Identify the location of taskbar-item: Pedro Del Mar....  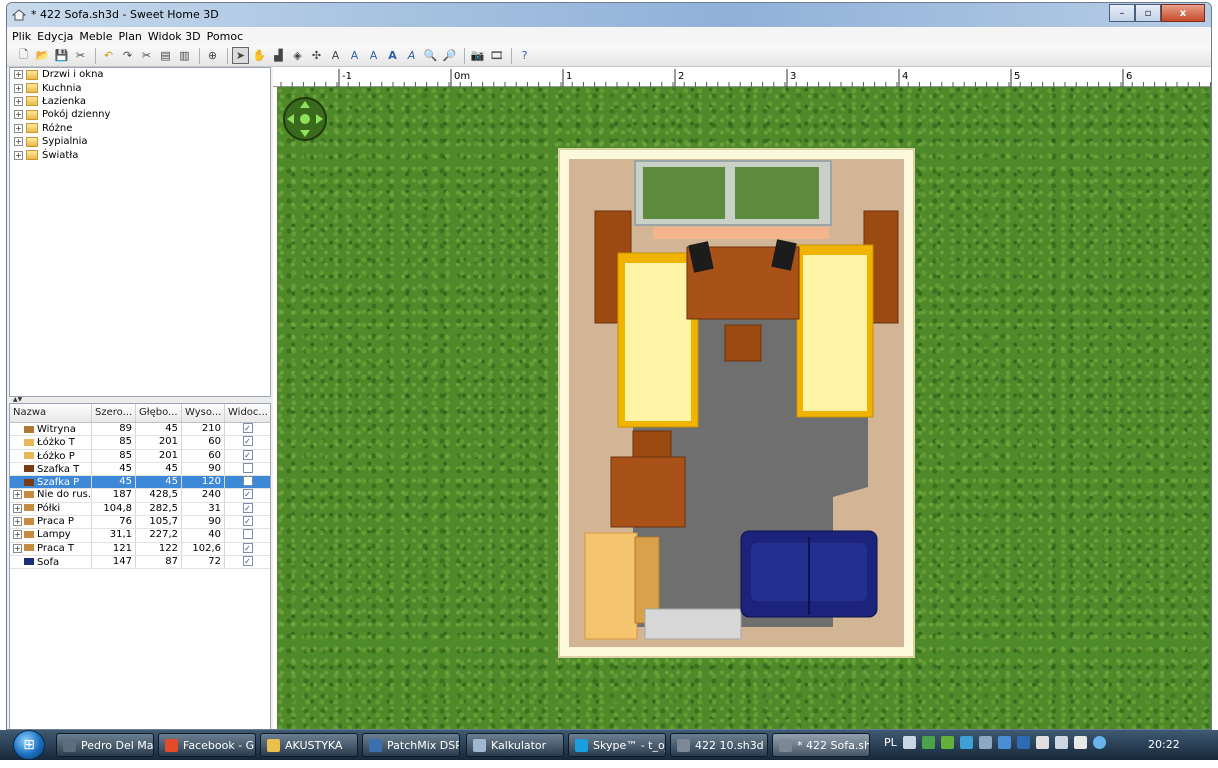
(105, 745).